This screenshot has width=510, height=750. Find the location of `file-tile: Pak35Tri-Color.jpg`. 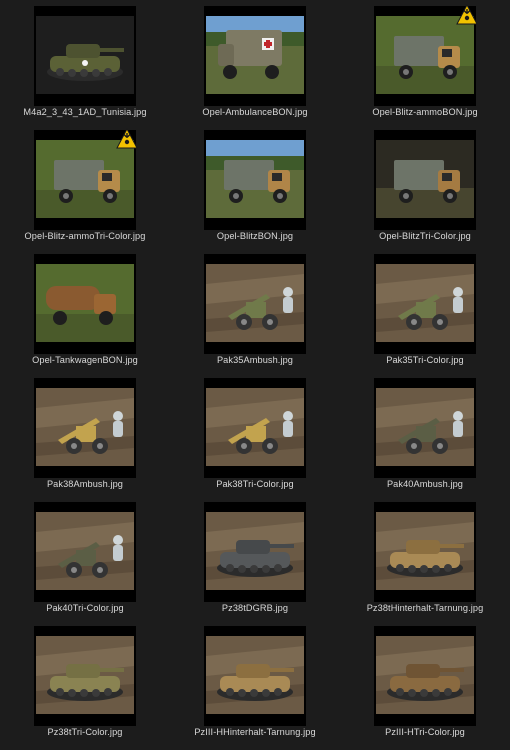

file-tile: Pak35Tri-Color.jpg is located at coordinates (425, 310).